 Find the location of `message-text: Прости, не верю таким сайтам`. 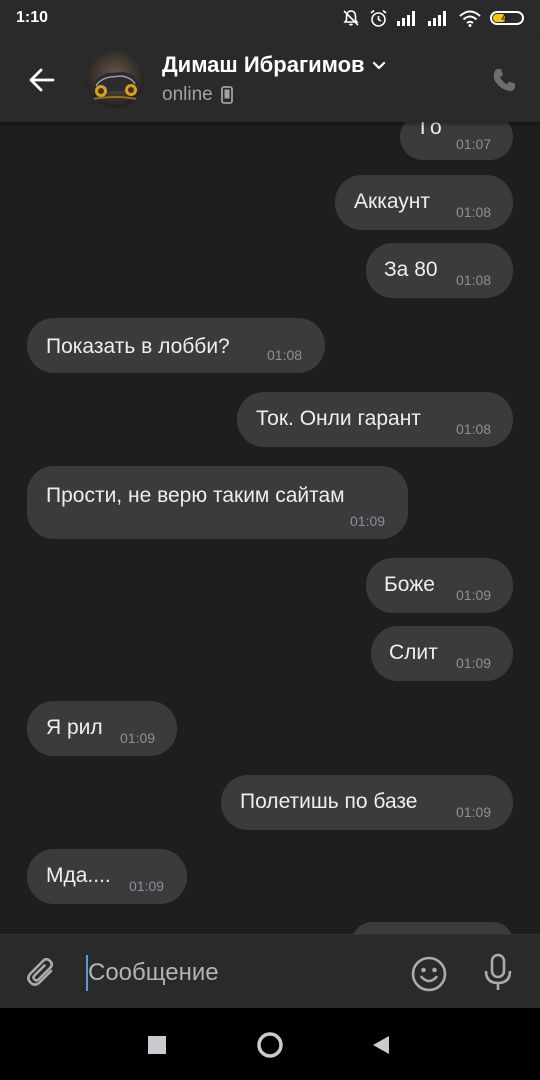

message-text: Прости, не верю таким сайтам is located at coordinates (195, 495).